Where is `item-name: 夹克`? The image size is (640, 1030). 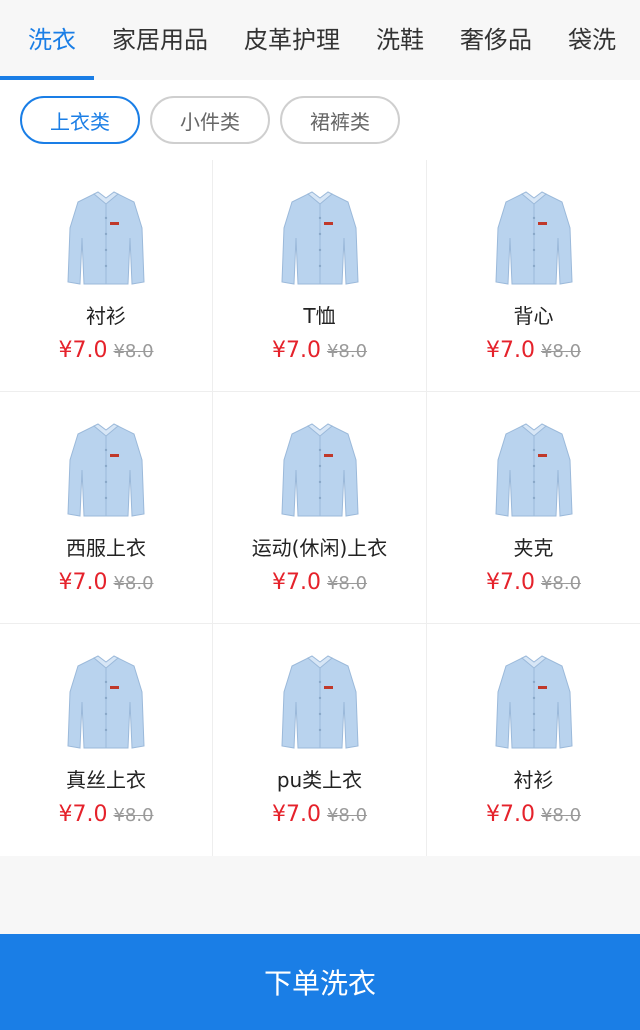 item-name: 夹克 is located at coordinates (533, 548).